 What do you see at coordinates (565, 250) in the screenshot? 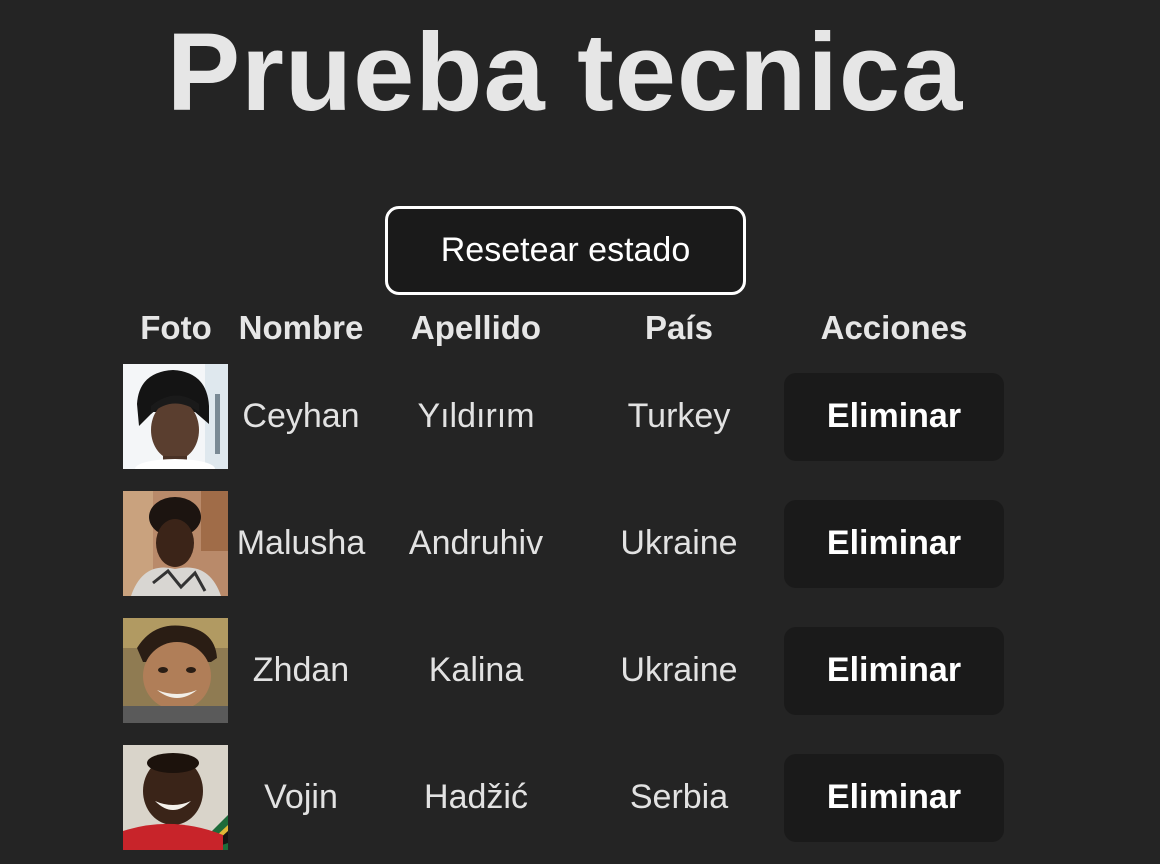
I see `reset-state-button: Resetear estado` at bounding box center [565, 250].